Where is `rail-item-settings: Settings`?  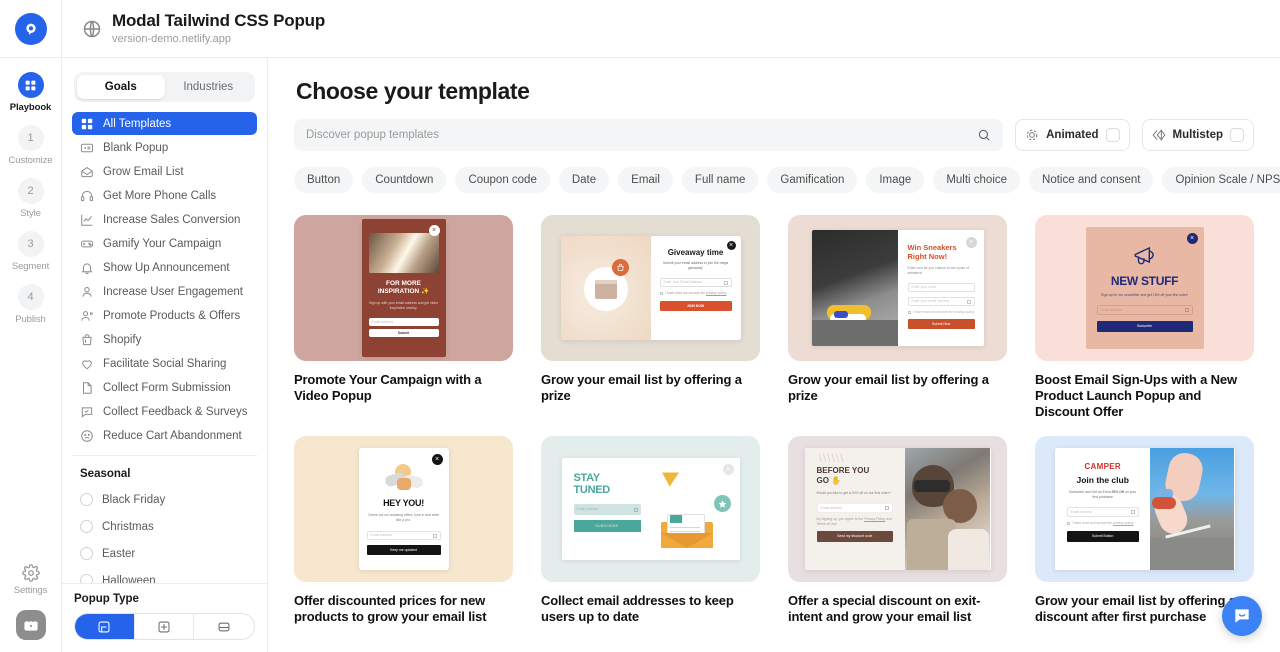 rail-item-settings: Settings is located at coordinates (30, 580).